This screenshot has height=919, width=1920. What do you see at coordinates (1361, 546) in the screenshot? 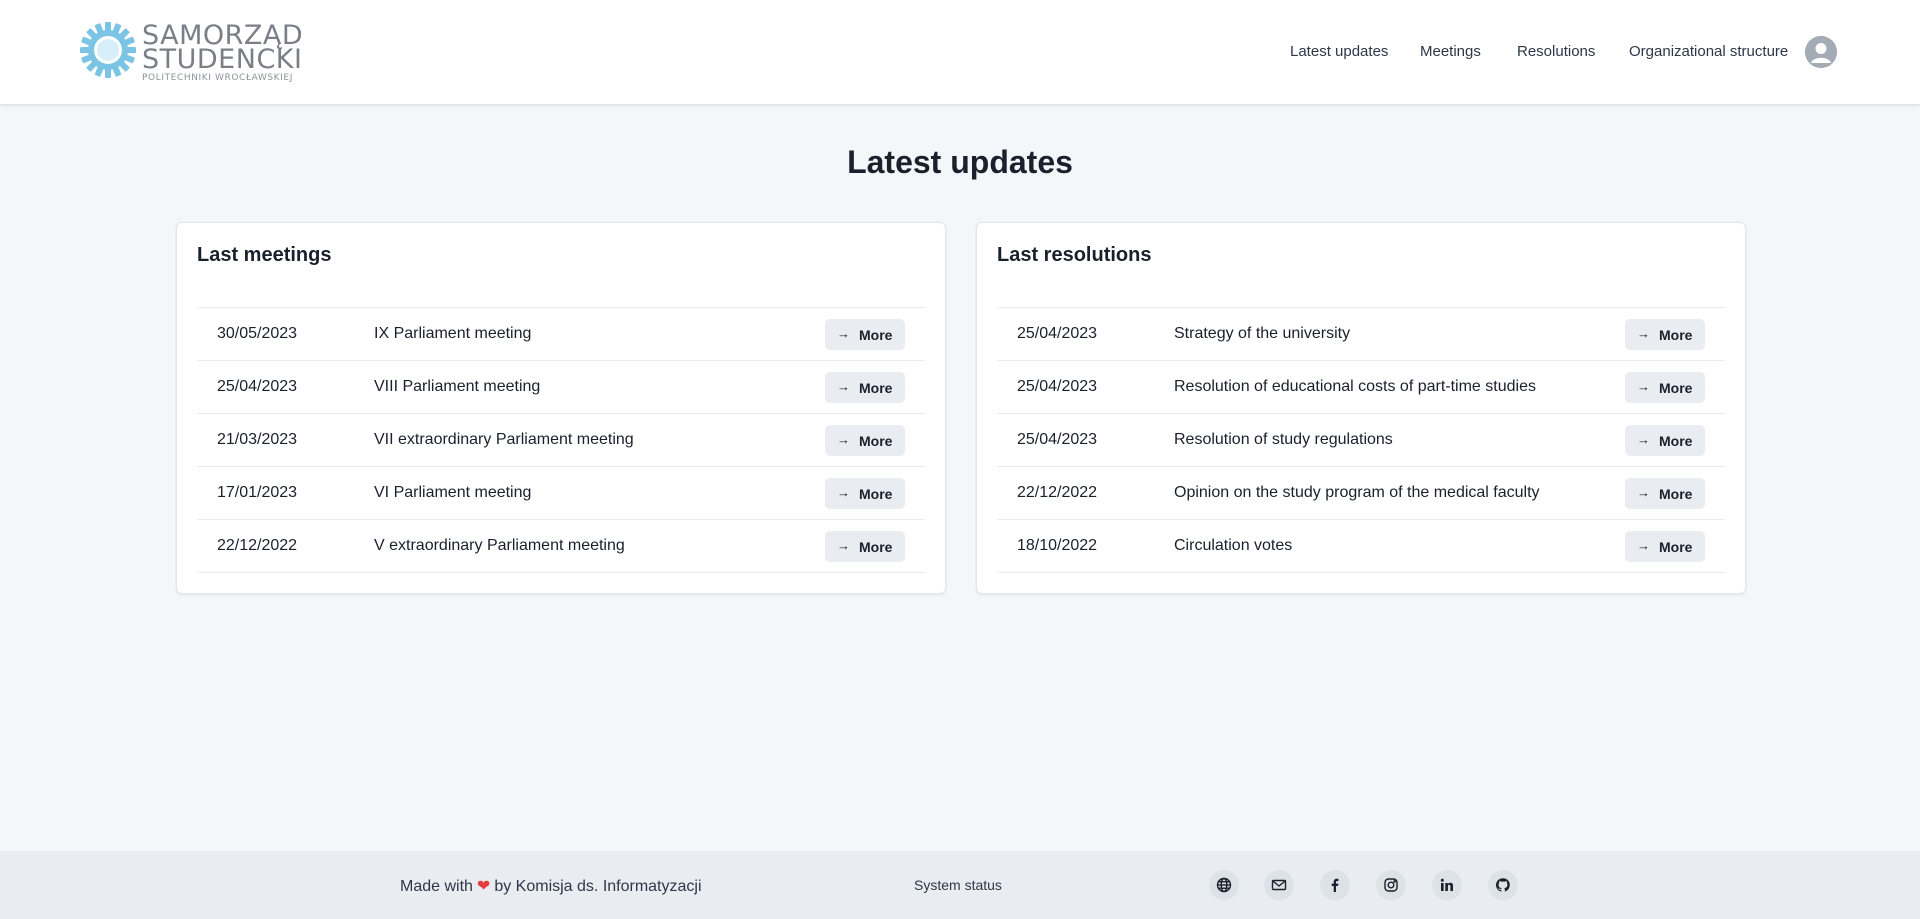
I see `resolution-row: 18/10/2022 Circulation votes → More` at bounding box center [1361, 546].